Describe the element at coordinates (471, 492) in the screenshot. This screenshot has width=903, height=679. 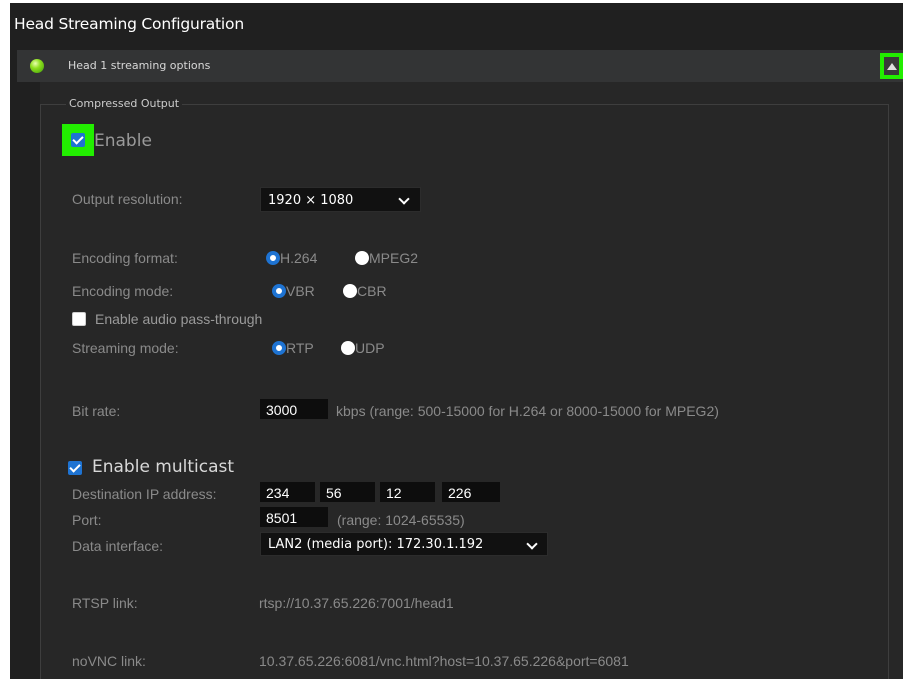
I see `ip-octet-4-input: 226` at that location.